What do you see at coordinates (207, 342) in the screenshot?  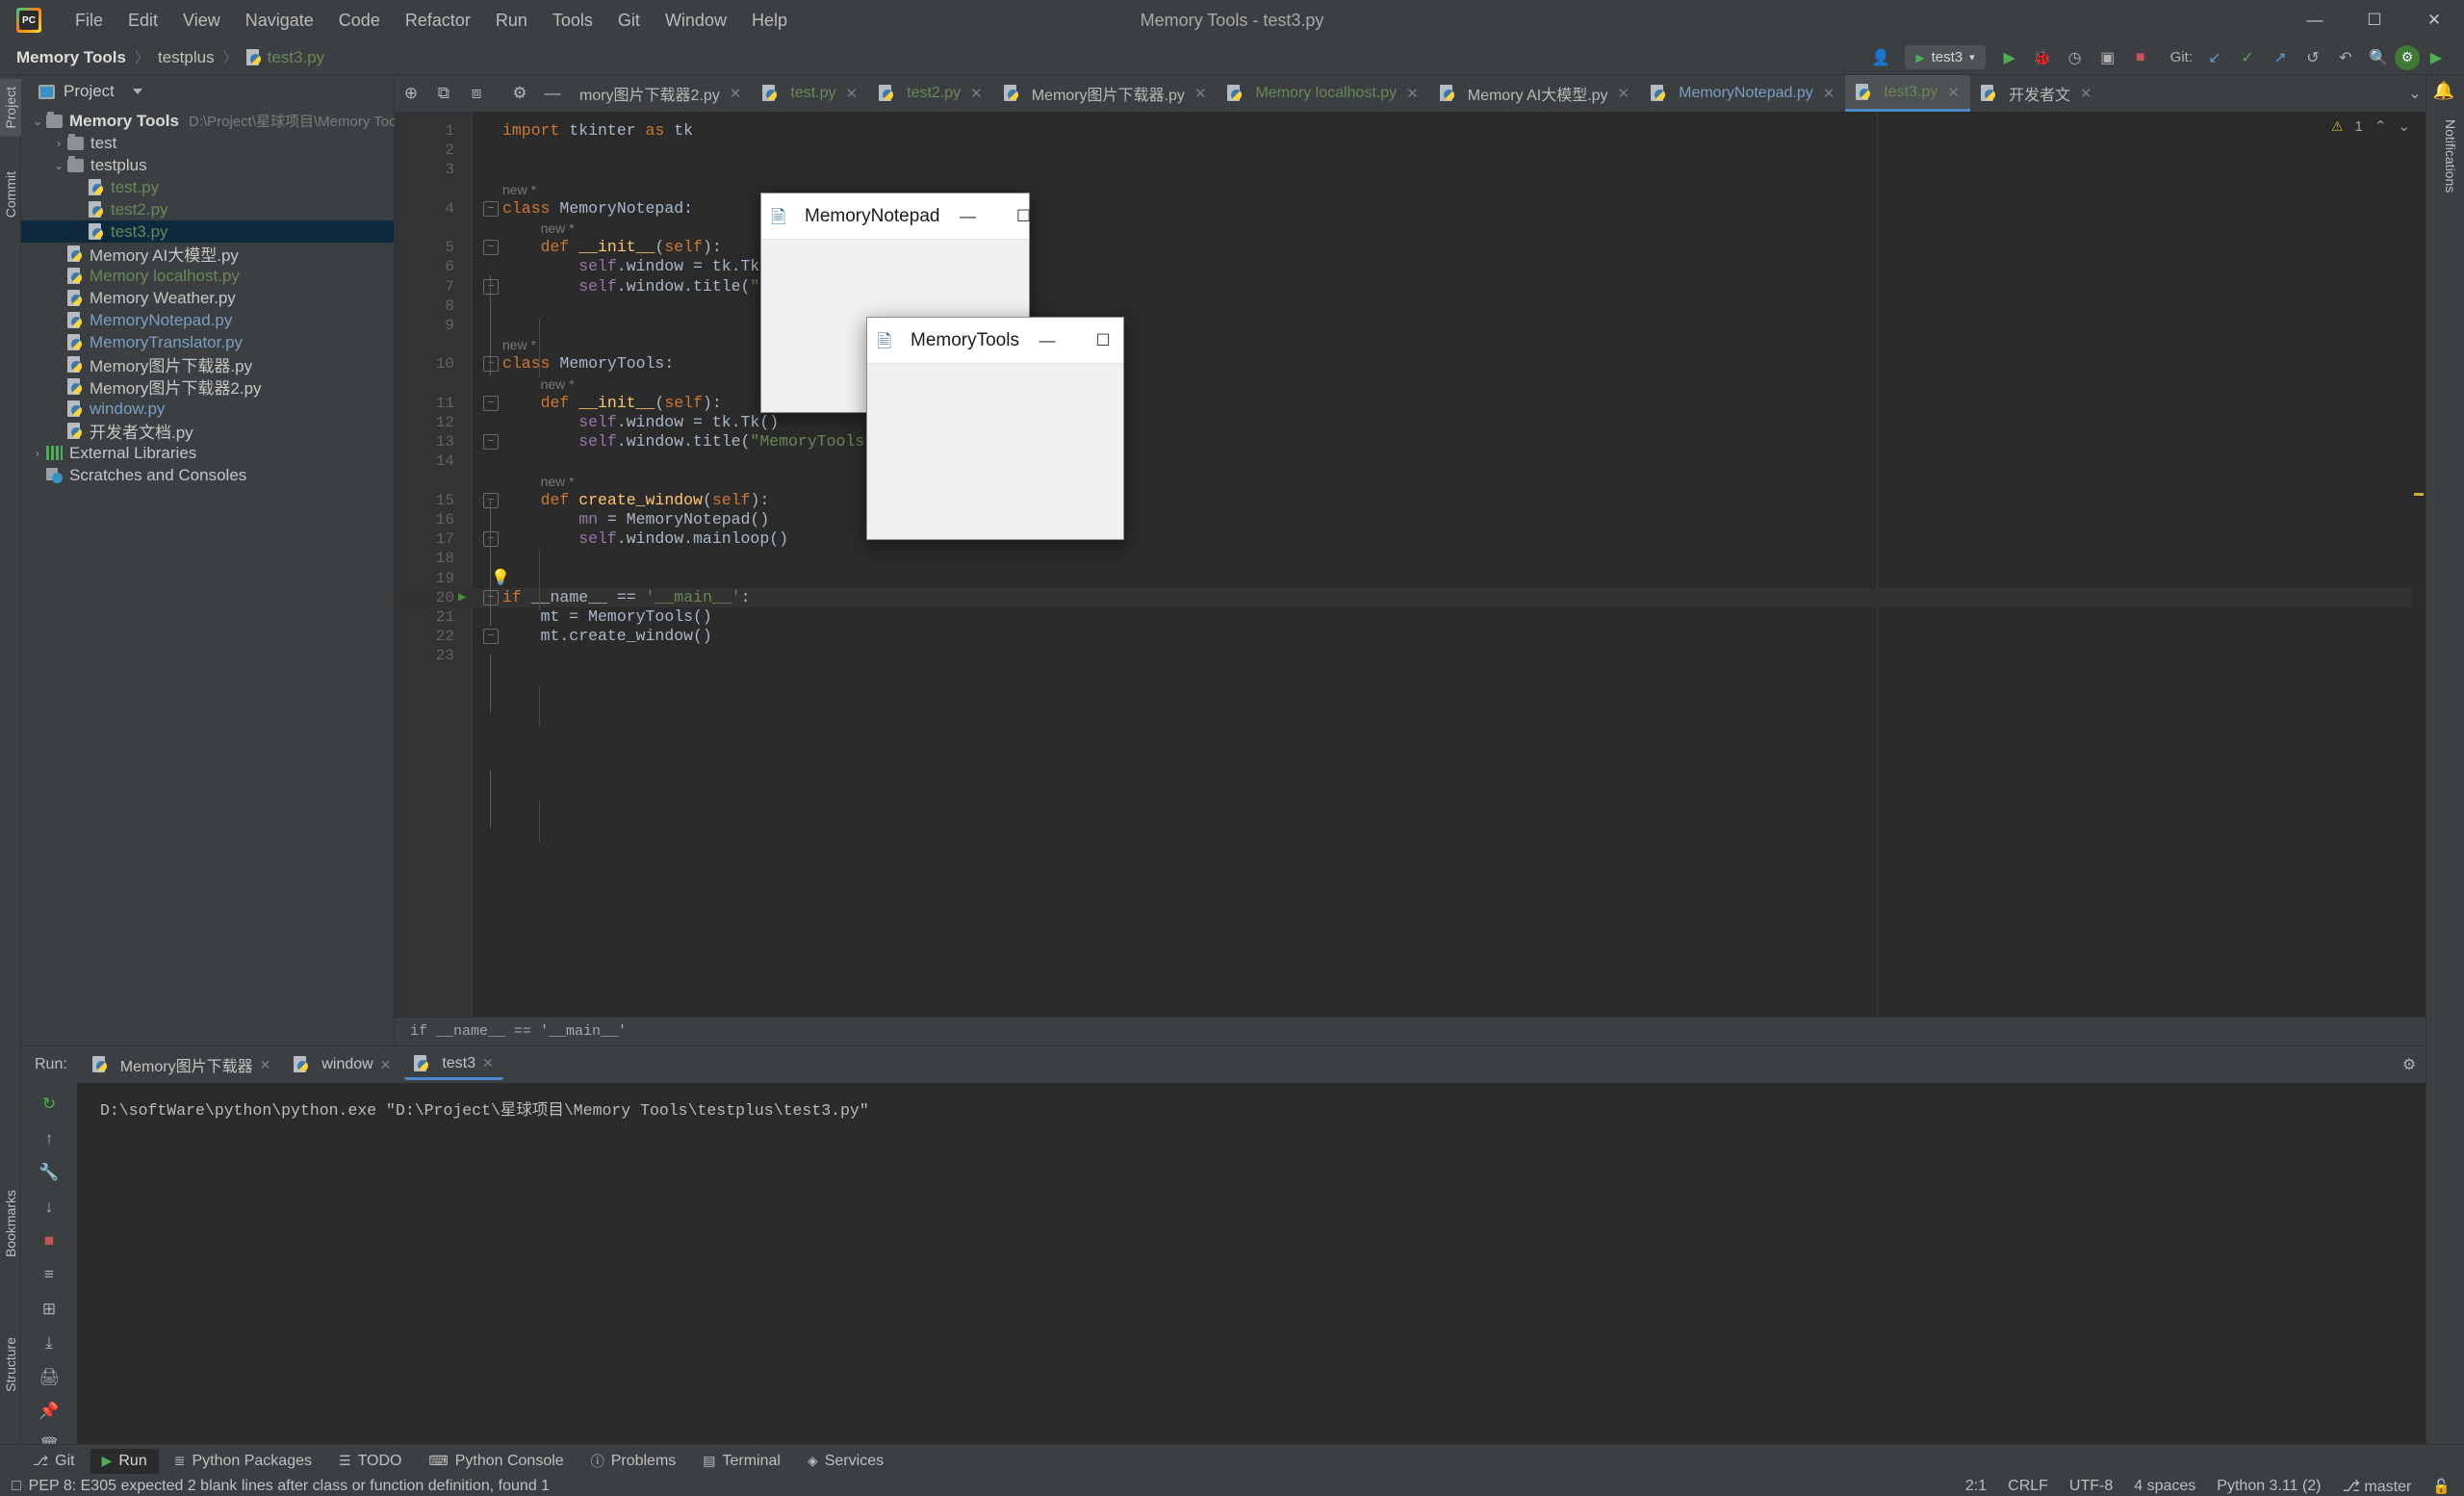 I see `tree-item-memorytranslator-py: MemoryTranslator.py` at bounding box center [207, 342].